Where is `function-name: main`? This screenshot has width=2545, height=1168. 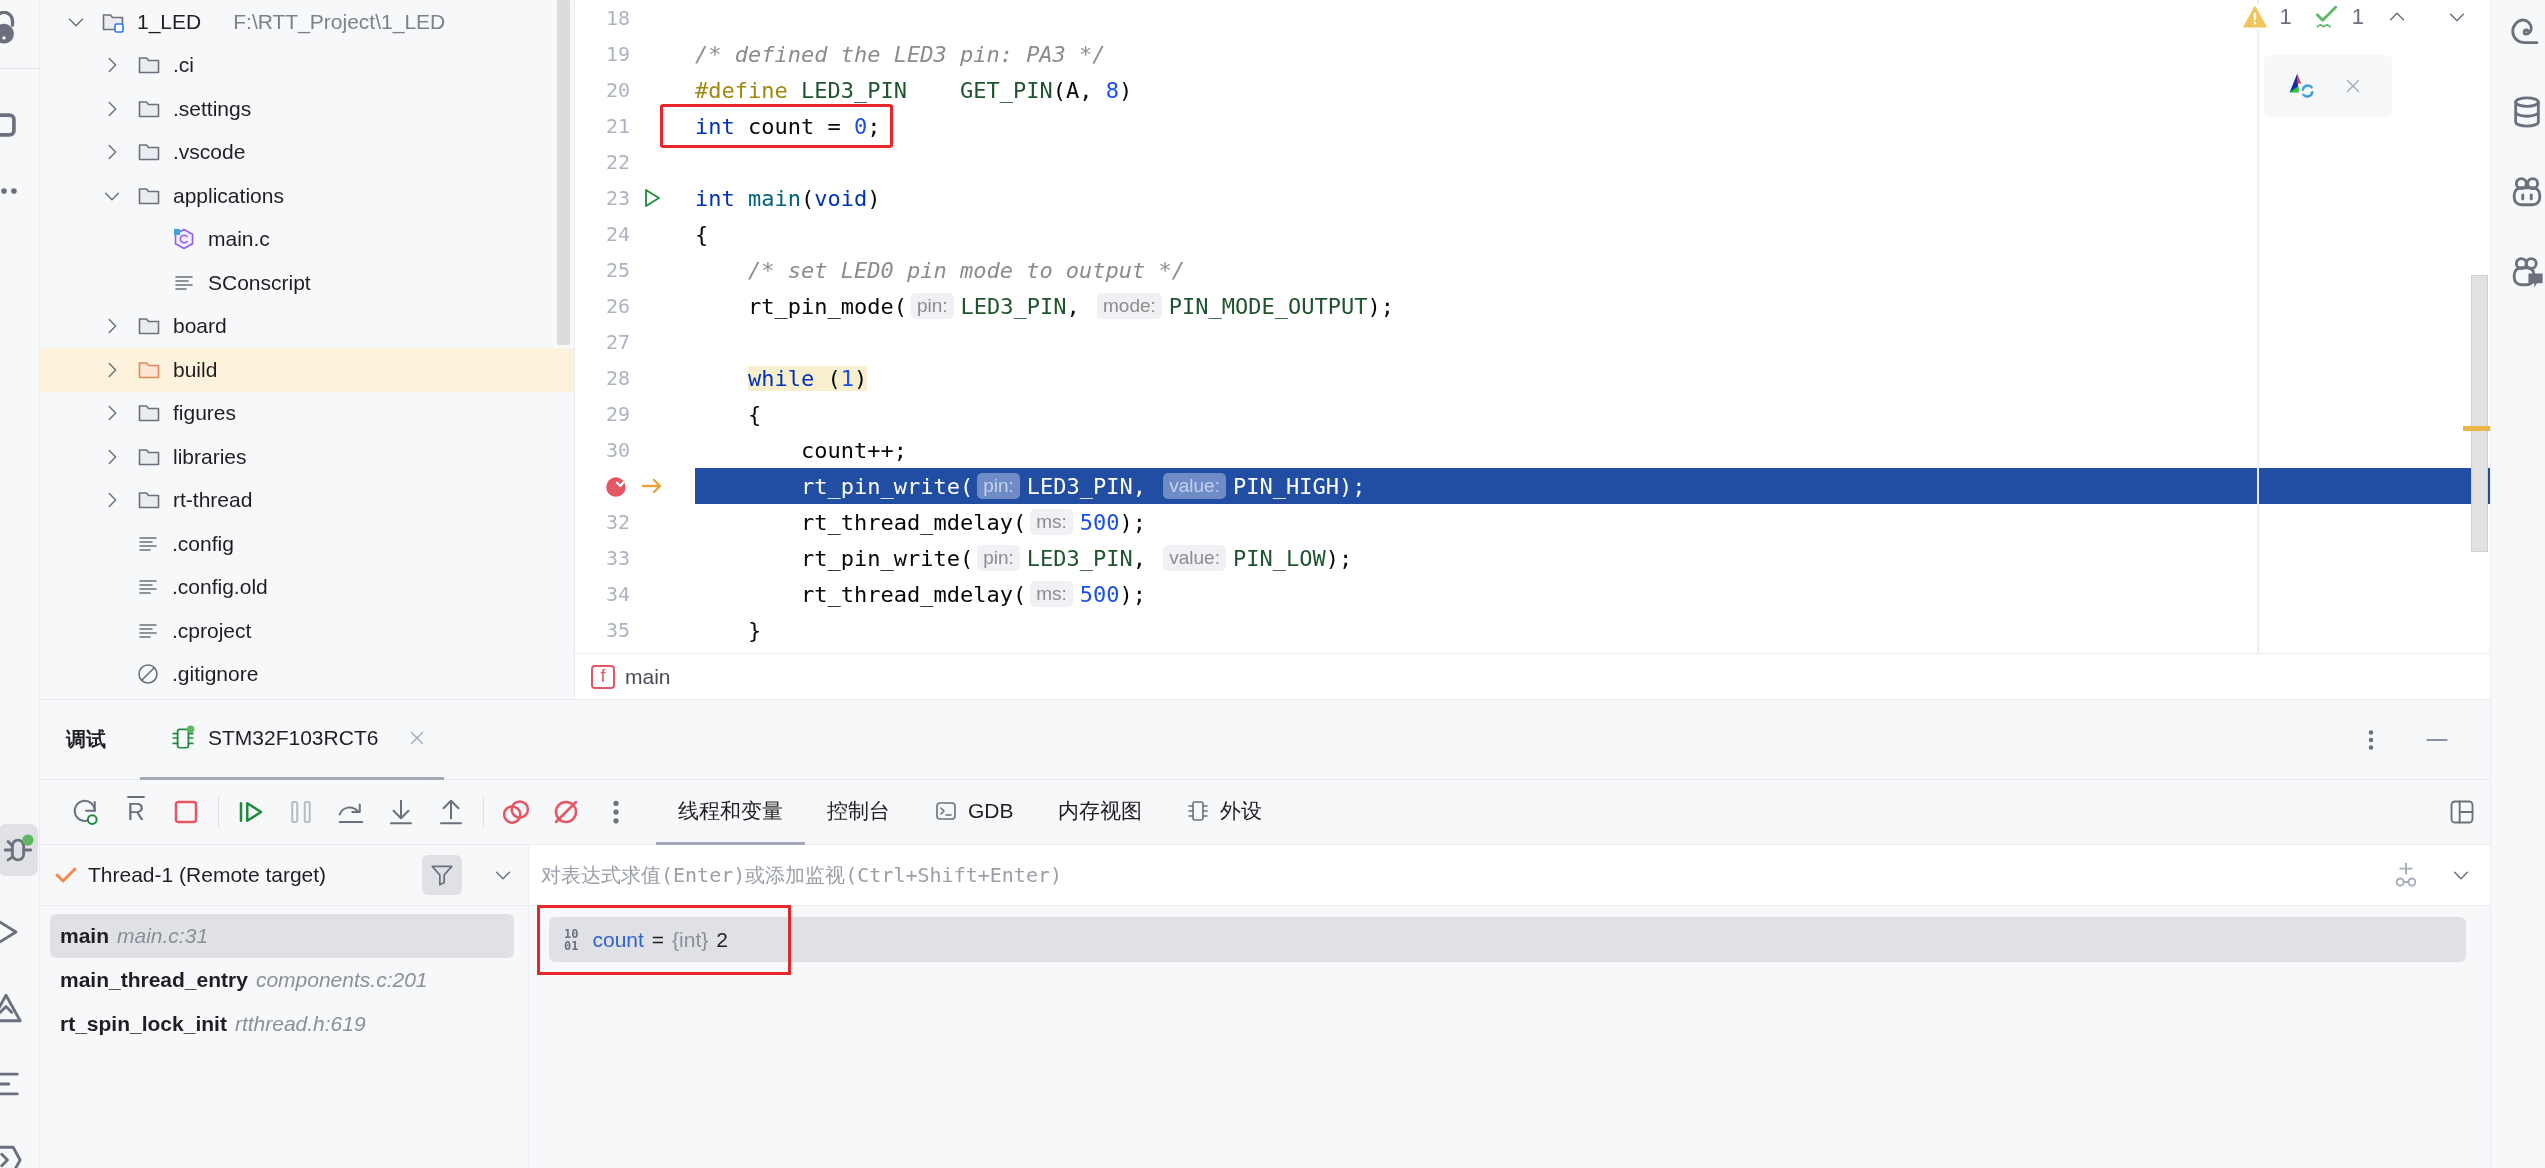
function-name: main is located at coordinates (84, 936).